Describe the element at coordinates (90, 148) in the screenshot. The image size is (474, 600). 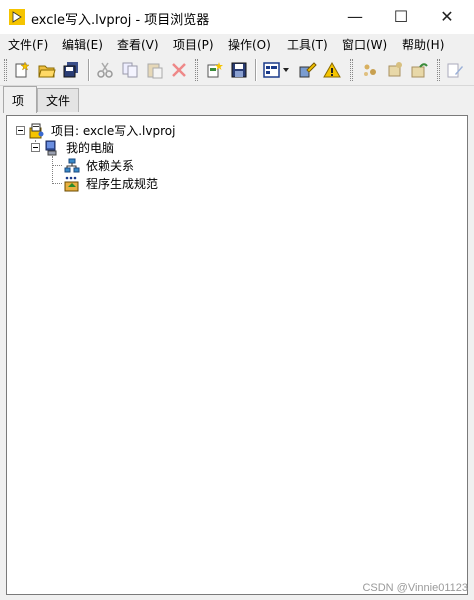
I see `my-computer-label: 我的电脑` at that location.